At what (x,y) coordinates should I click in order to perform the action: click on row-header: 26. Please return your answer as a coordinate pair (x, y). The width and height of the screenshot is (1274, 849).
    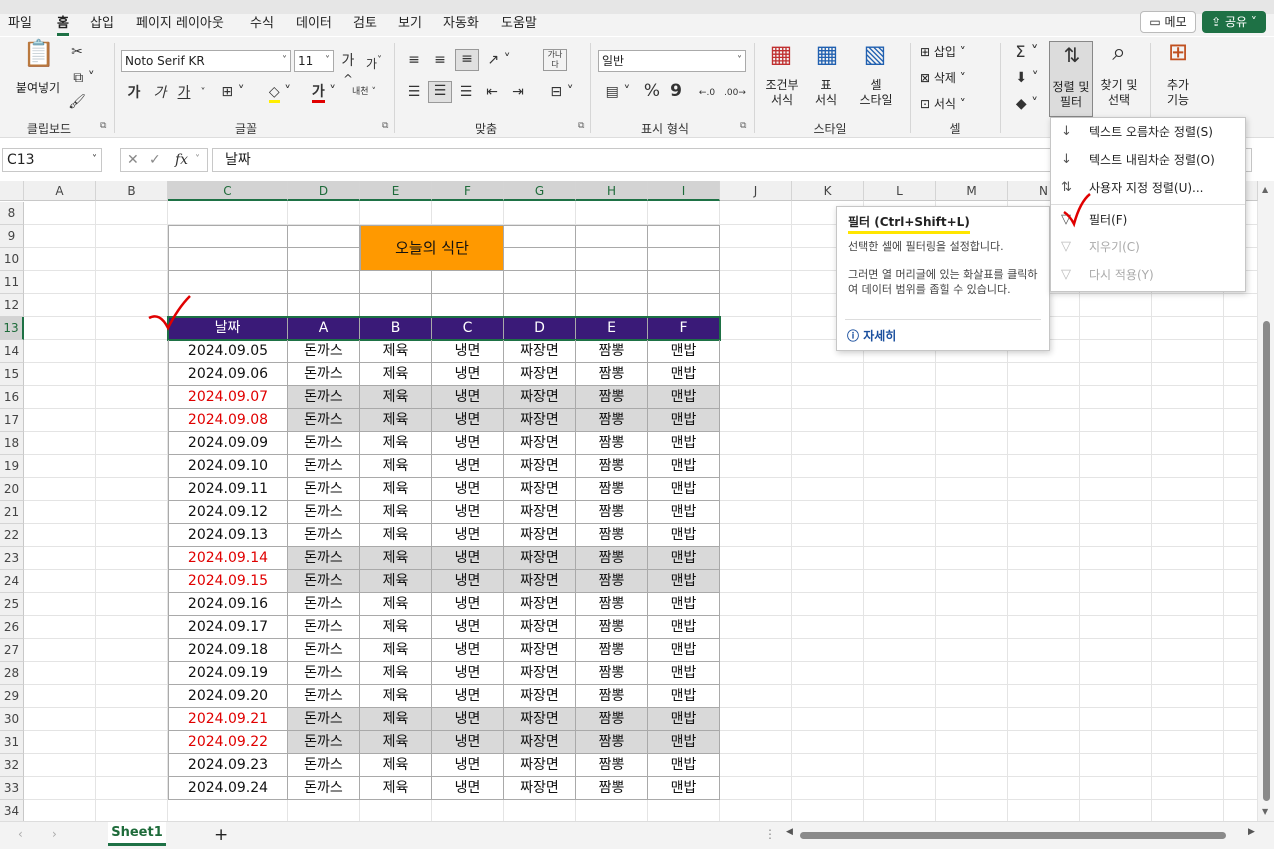
    Looking at the image, I should click on (12, 627).